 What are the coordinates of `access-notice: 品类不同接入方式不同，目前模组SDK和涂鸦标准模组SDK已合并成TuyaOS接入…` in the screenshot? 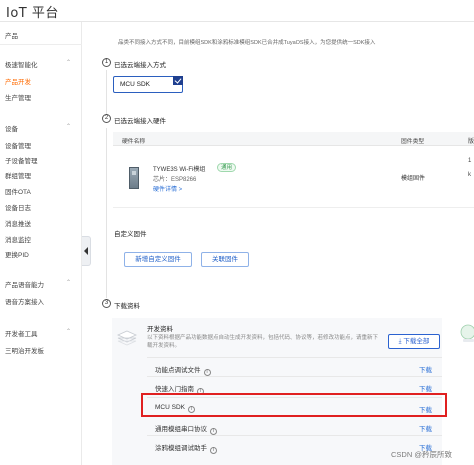 It's located at (247, 43).